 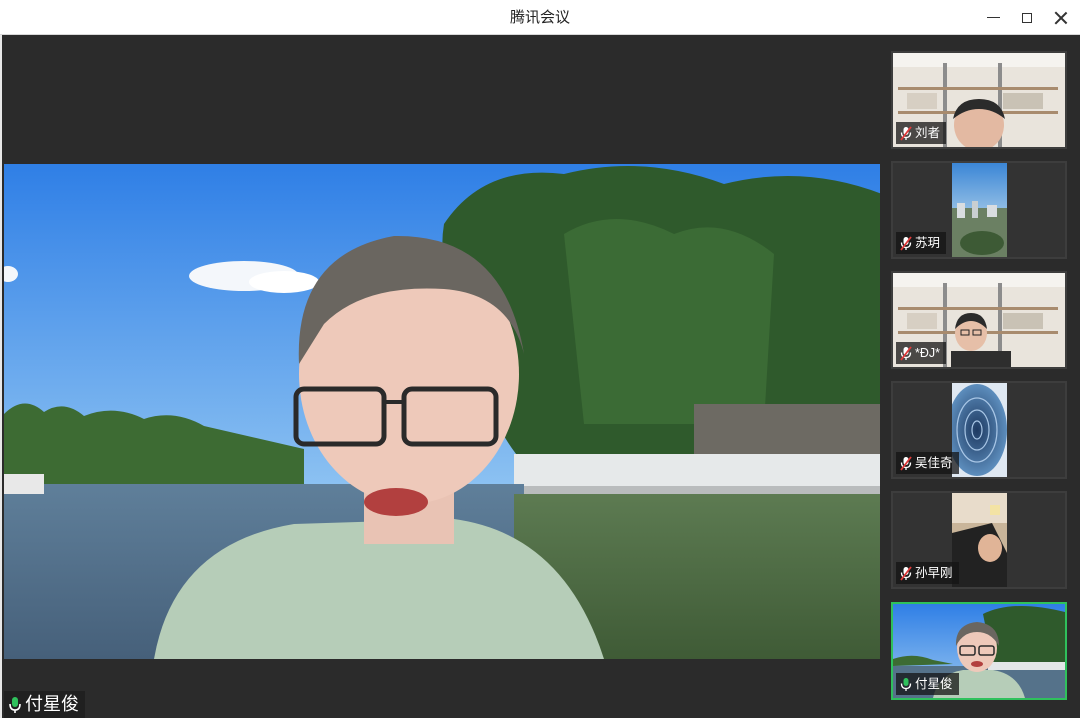 I want to click on participant-name: *ĐJ*, so click(x=928, y=353).